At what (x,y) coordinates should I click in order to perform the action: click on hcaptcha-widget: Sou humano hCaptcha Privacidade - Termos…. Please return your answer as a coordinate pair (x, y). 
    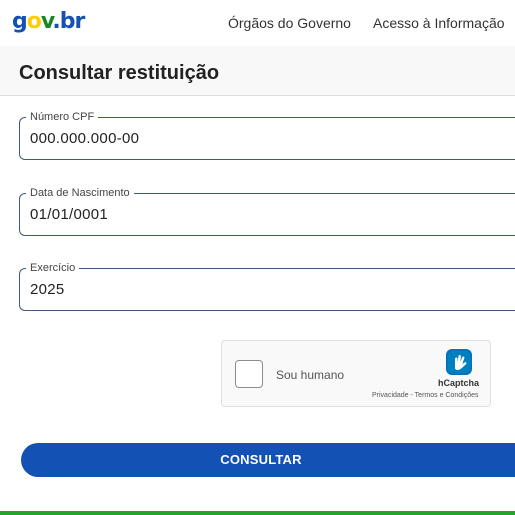
    Looking at the image, I should click on (356, 373).